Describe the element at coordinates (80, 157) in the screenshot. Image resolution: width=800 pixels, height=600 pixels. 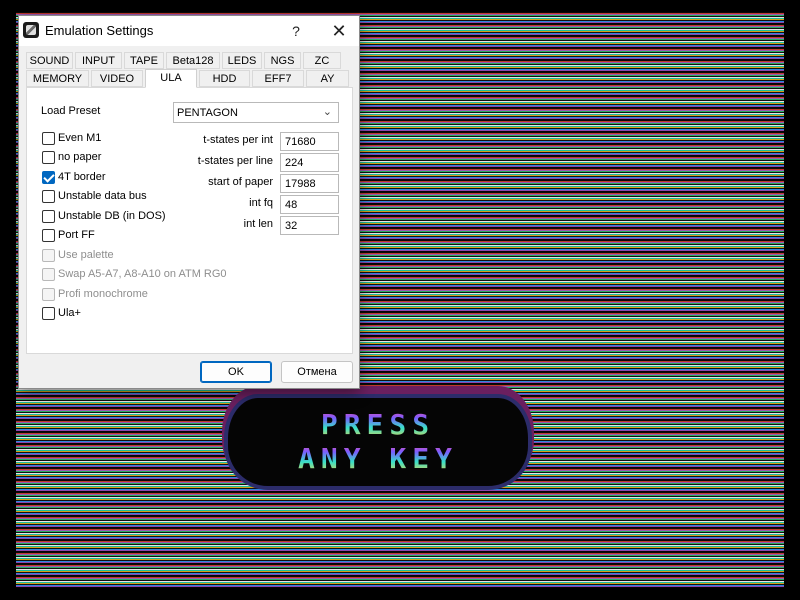
I see `checkbox-label: no paper` at that location.